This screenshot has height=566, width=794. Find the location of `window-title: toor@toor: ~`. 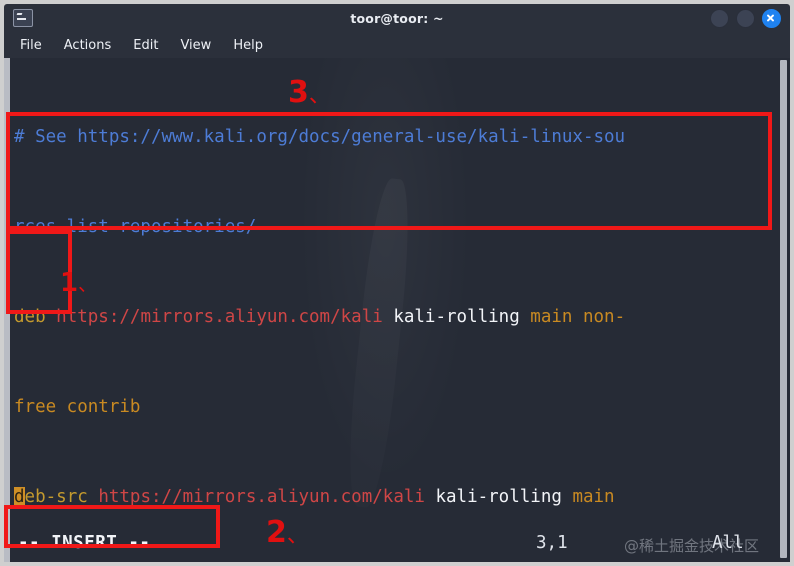

window-title: toor@toor: ~ is located at coordinates (397, 18).